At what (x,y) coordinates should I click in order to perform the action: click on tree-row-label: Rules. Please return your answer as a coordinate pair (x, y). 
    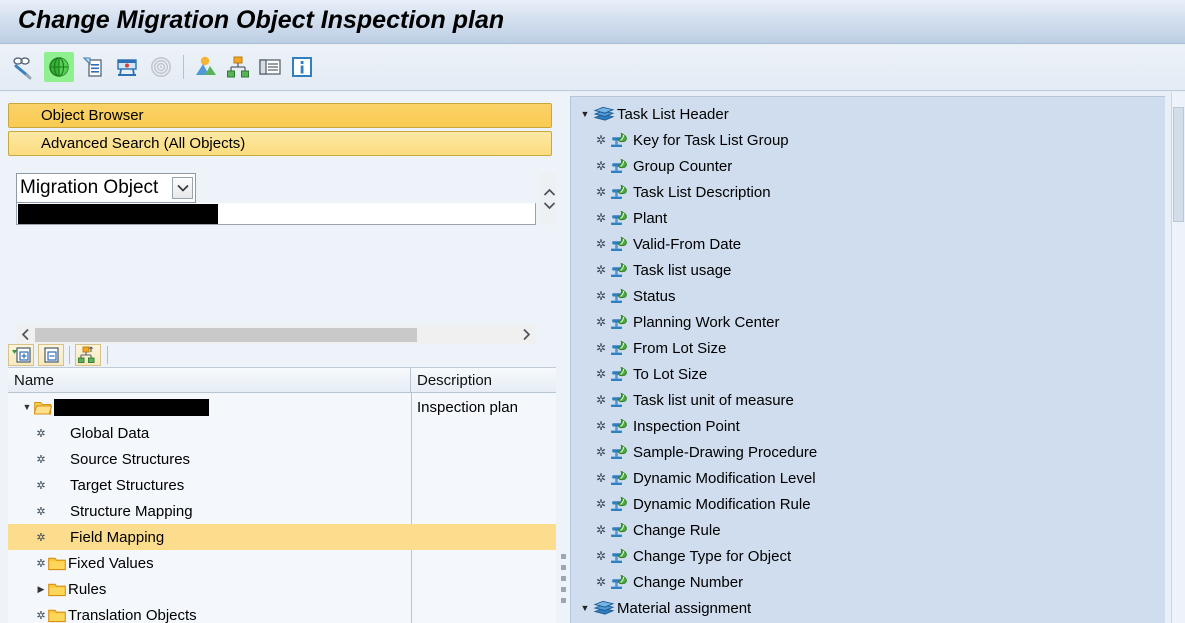
    Looking at the image, I should click on (87, 589).